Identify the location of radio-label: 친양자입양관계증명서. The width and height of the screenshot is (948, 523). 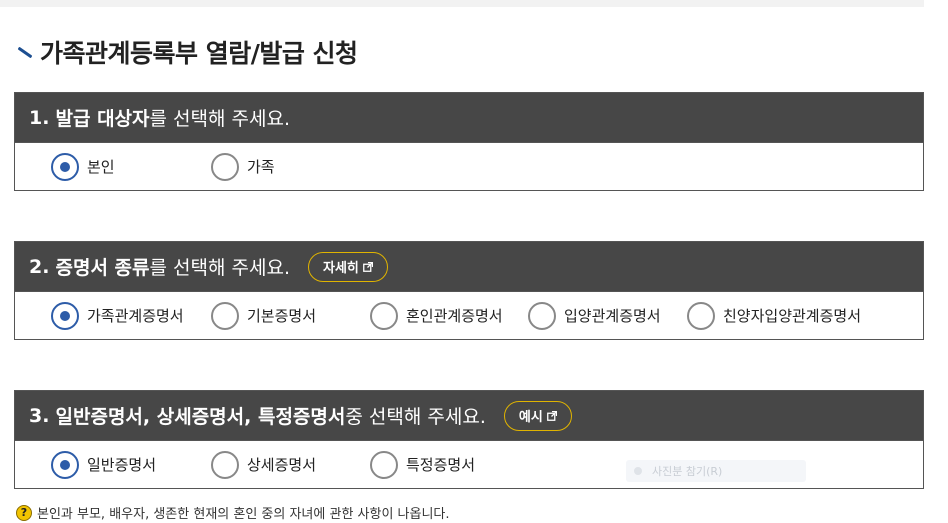
(792, 316).